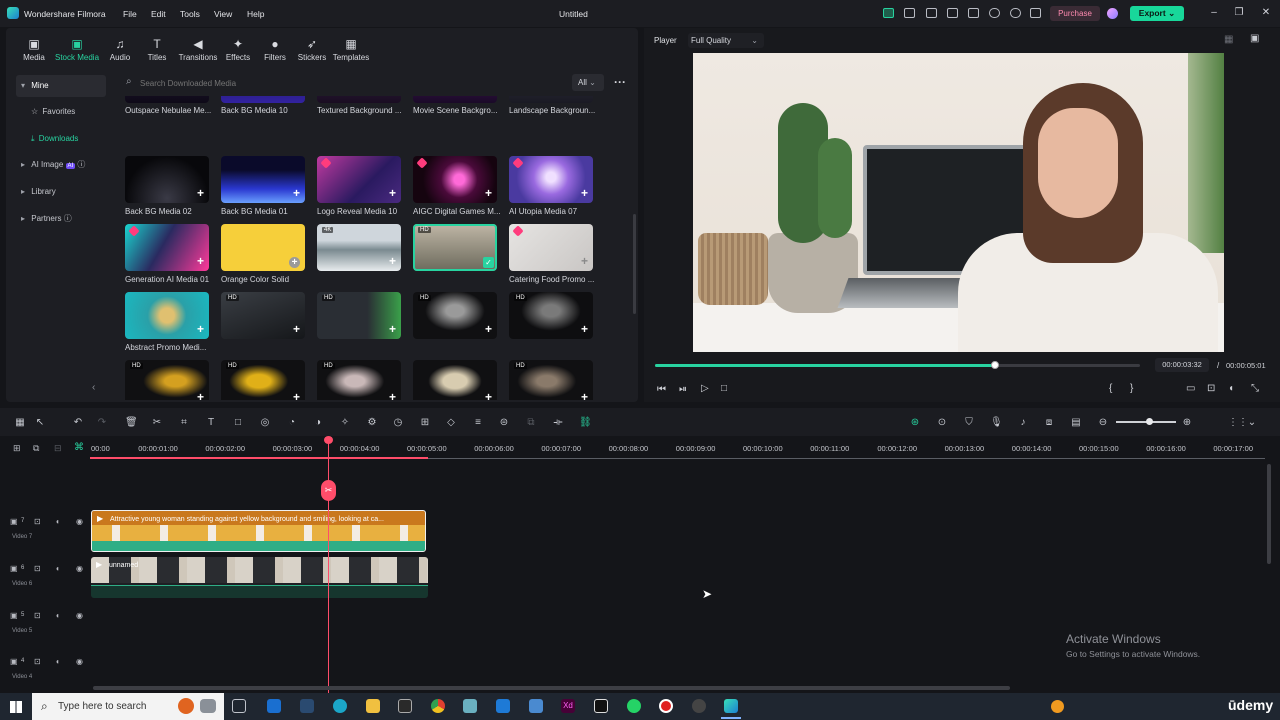 The height and width of the screenshot is (720, 1280). I want to click on speed-icon: ◔, so click(292, 423).